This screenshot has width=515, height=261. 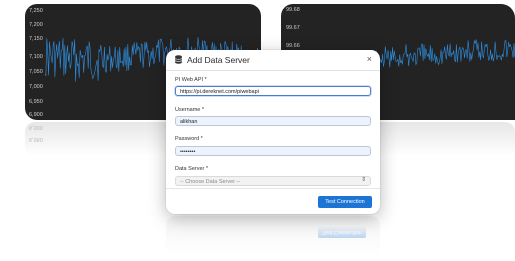 What do you see at coordinates (363, 180) in the screenshot?
I see `select-arrows-icon: ⇕` at bounding box center [363, 180].